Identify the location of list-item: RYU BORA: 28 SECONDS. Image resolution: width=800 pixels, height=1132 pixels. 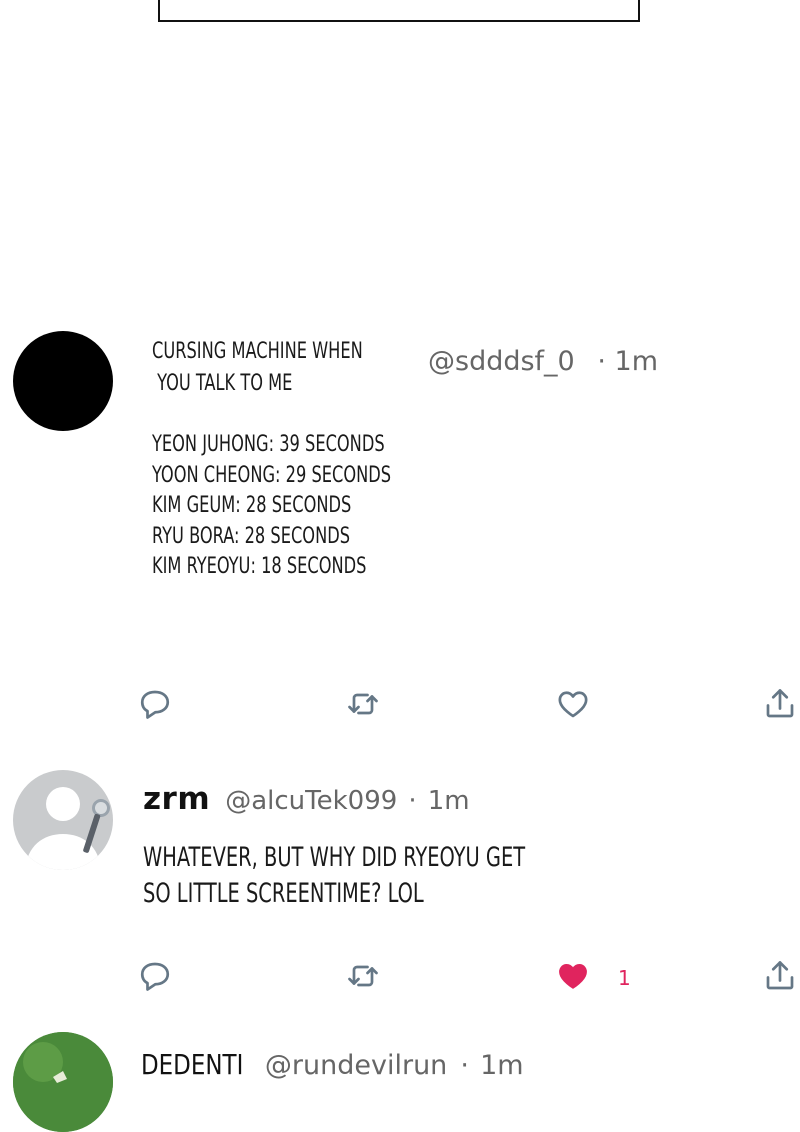
(251, 536).